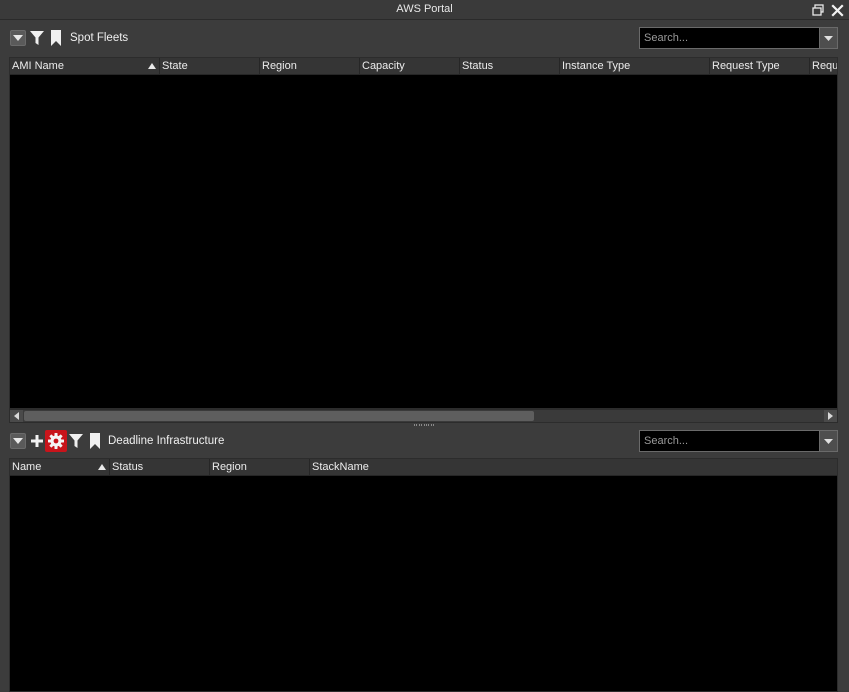  I want to click on restore-window-button, so click(818, 10).